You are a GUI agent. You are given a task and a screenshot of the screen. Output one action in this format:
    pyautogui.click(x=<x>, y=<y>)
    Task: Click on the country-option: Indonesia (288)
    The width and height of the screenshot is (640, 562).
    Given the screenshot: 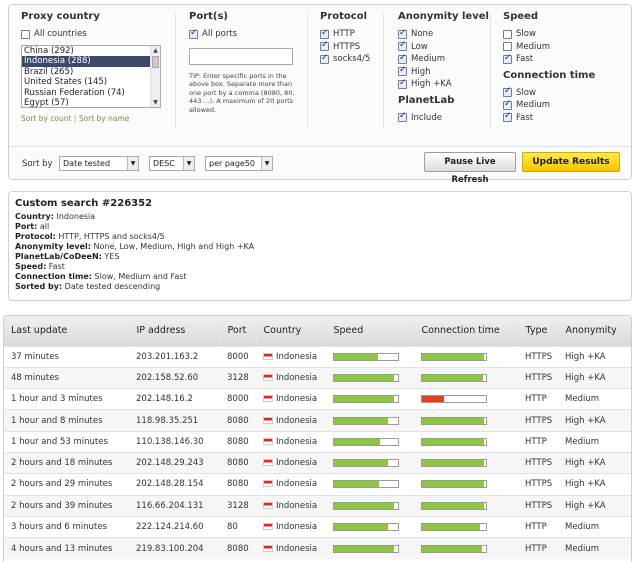 What is the action you would take?
    pyautogui.click(x=91, y=61)
    